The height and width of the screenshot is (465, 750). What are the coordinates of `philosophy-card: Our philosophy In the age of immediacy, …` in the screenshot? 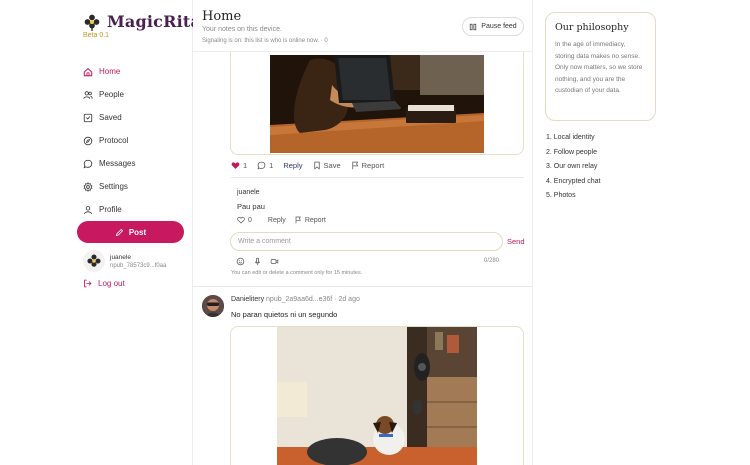 It's located at (600, 66).